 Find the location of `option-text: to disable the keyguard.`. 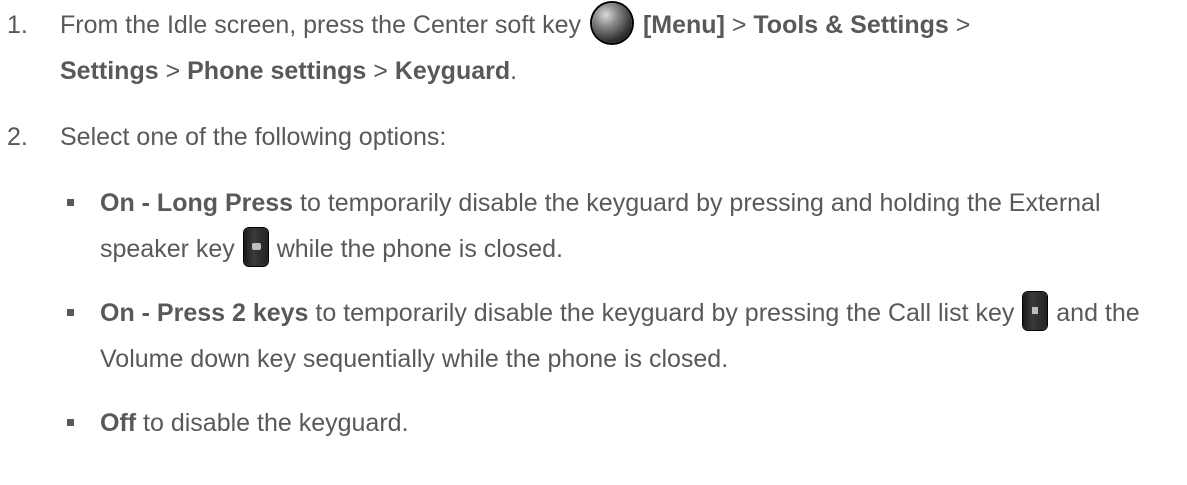

option-text: to disable the keyguard. is located at coordinates (272, 423).